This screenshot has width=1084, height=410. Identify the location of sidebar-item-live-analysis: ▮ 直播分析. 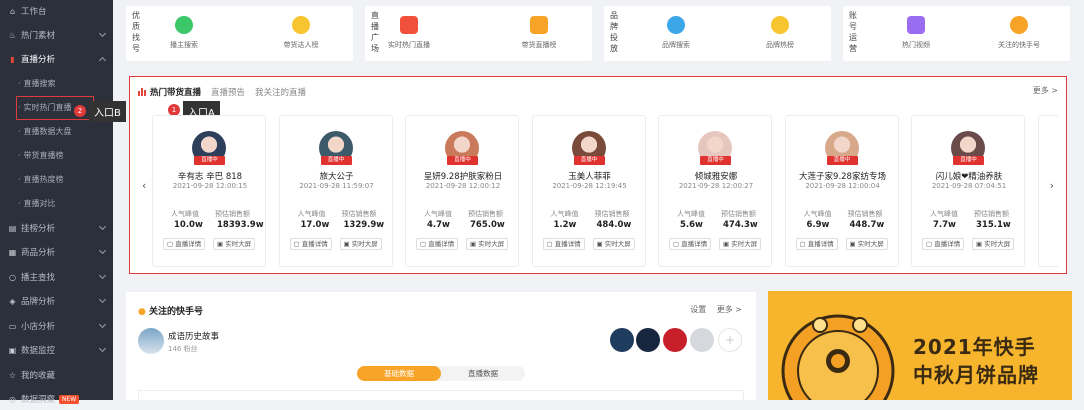
(56, 59).